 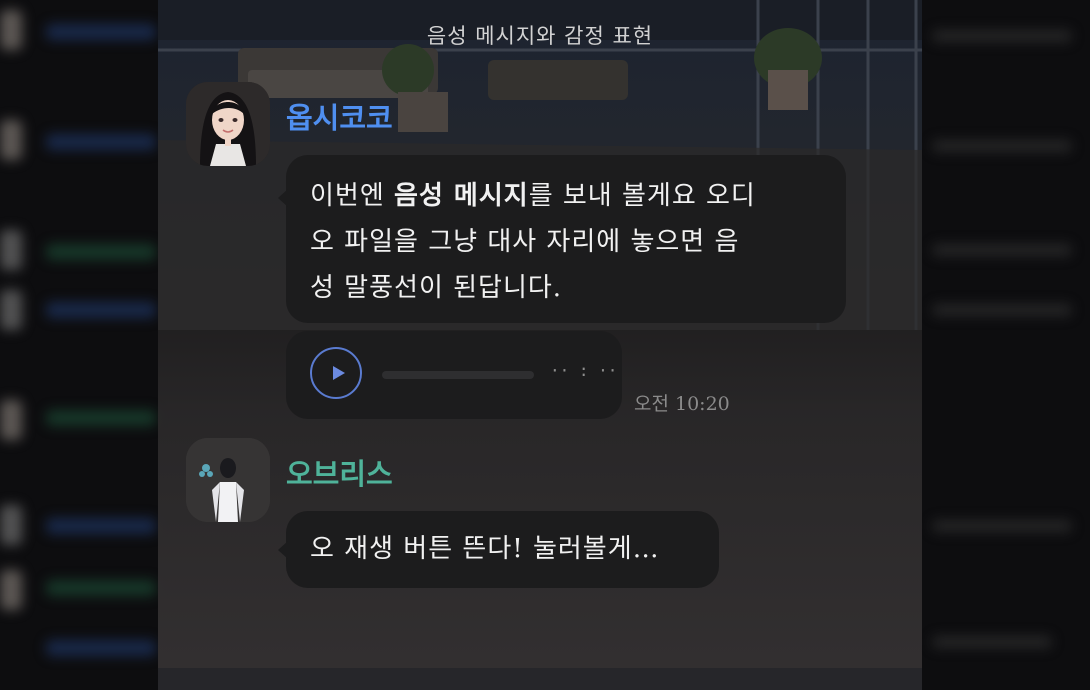 What do you see at coordinates (339, 474) in the screenshot?
I see `sender-name: 오브리스` at bounding box center [339, 474].